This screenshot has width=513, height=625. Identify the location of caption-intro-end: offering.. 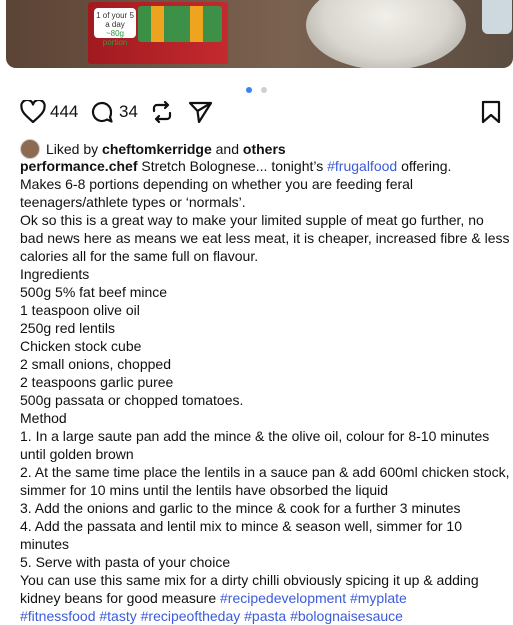
(426, 166).